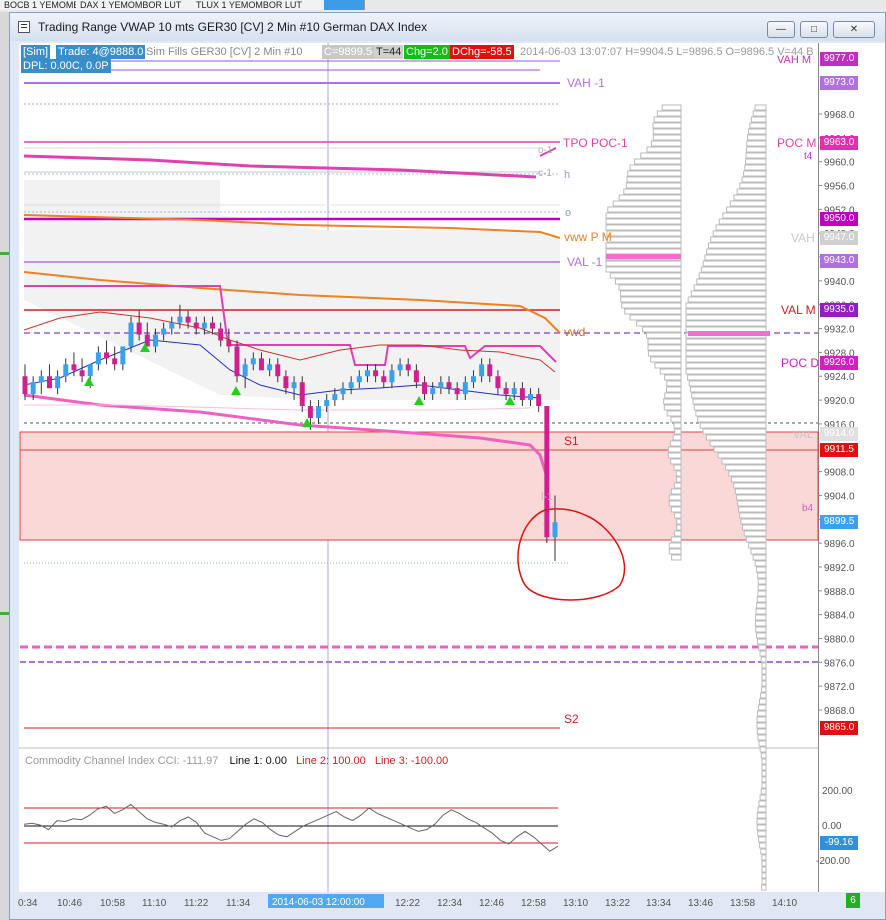  Describe the element at coordinates (112, 903) in the screenshot. I see `time-tick-label: 10:58` at that location.